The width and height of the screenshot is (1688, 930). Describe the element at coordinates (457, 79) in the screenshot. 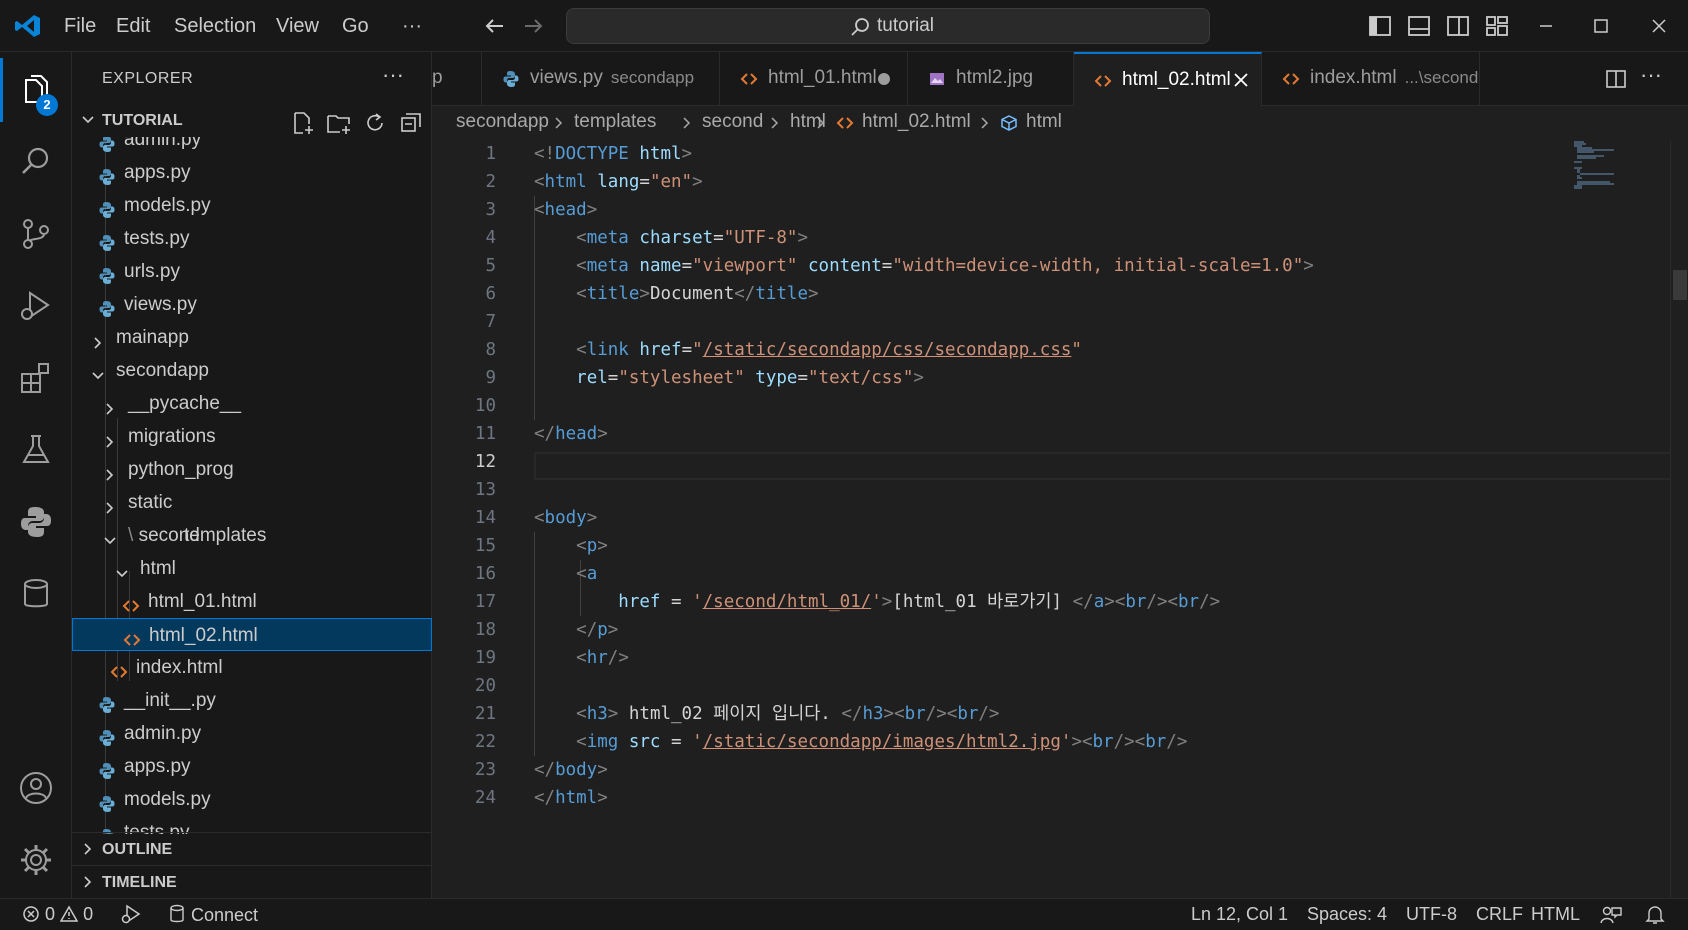

I see `tab-p: p` at that location.